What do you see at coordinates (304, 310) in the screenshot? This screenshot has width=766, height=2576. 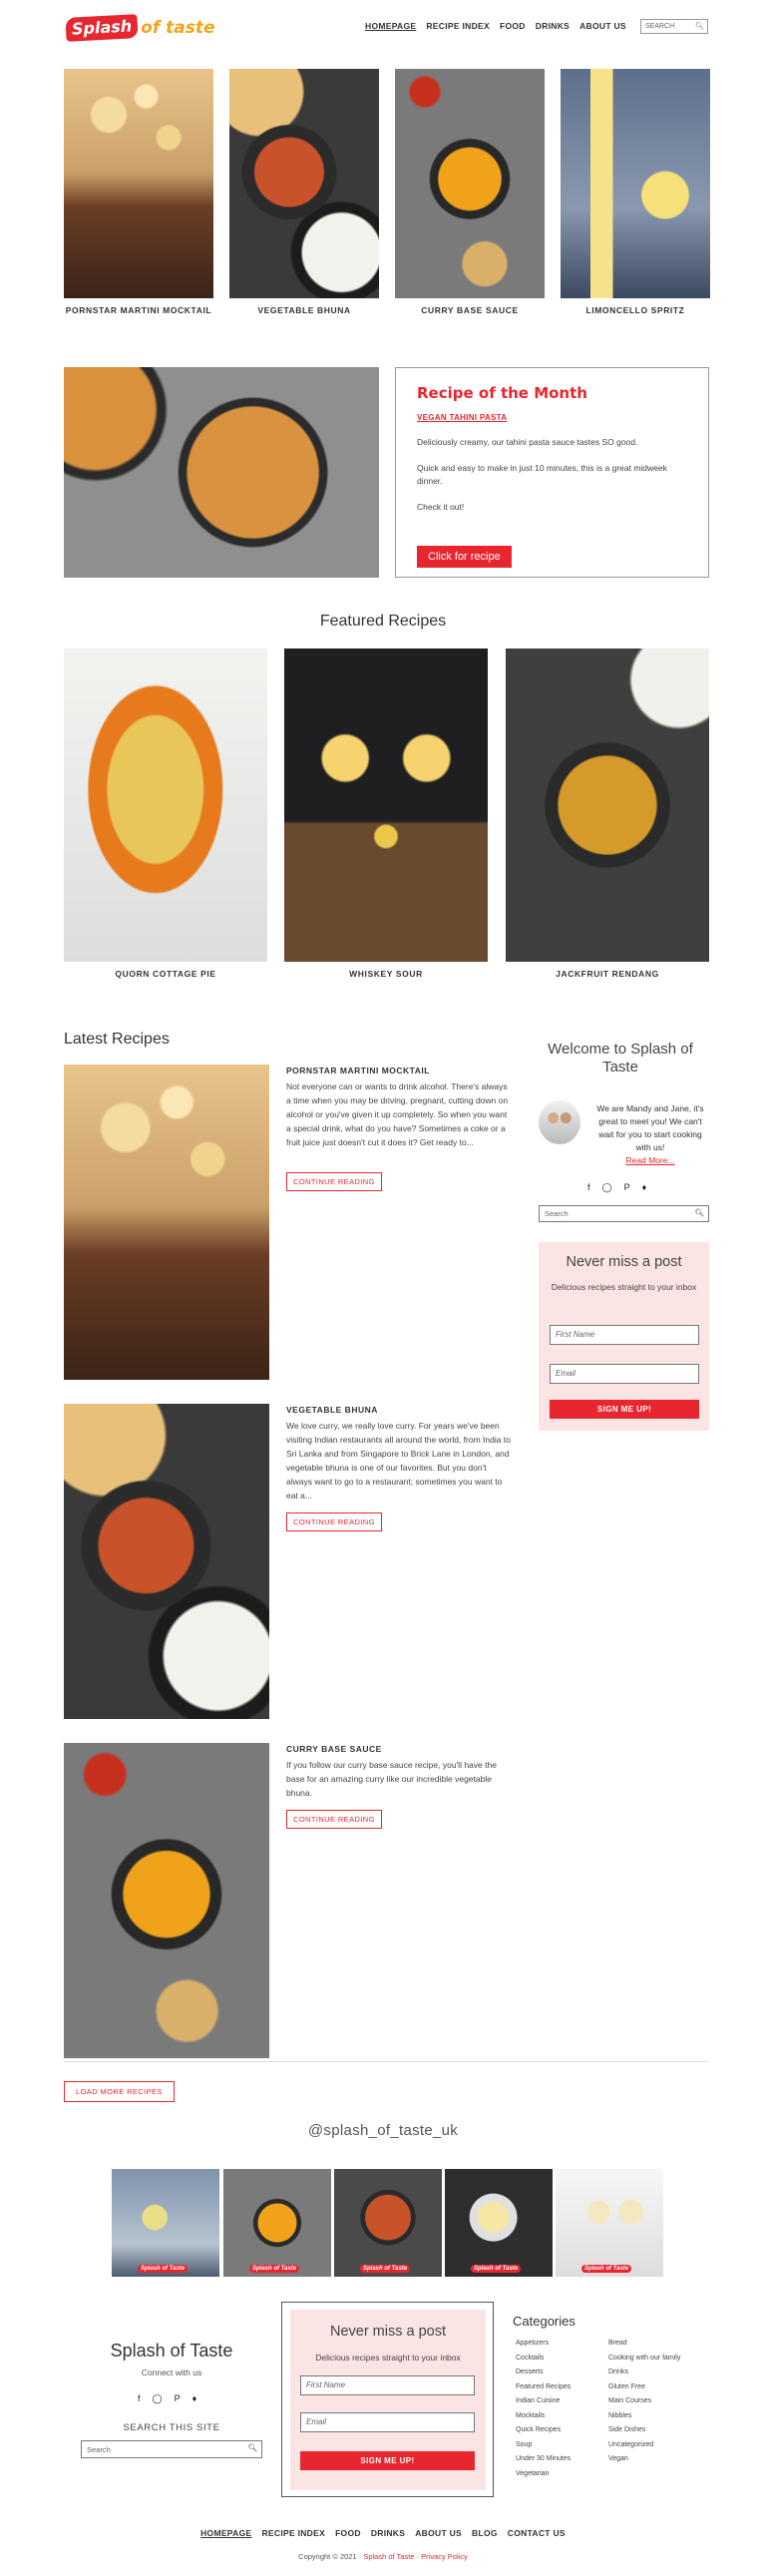 I see `recipe-title-vegetable-bhuna: VEGETABLE BHUNA` at bounding box center [304, 310].